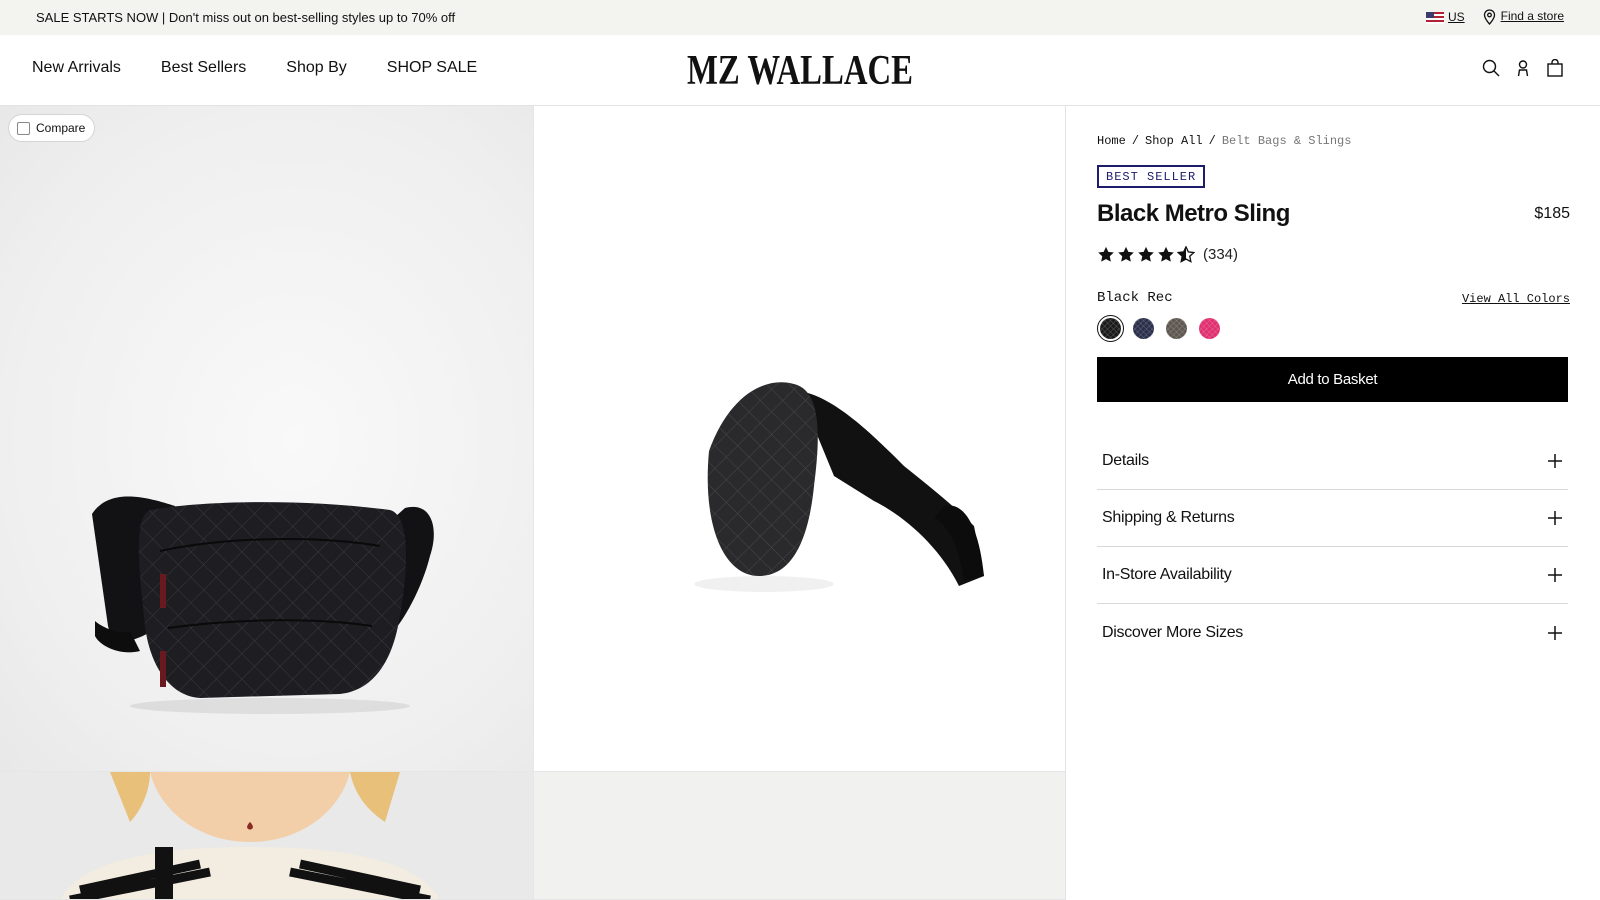  What do you see at coordinates (1193, 213) in the screenshot?
I see `product-title: Black Metro Sling` at bounding box center [1193, 213].